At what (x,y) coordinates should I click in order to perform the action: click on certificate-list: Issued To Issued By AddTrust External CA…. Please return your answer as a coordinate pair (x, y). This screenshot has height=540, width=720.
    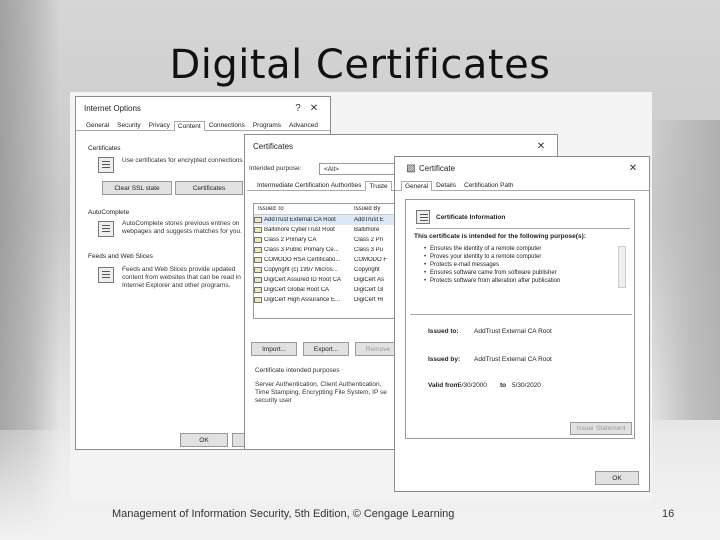
    Looking at the image, I should click on (326, 261).